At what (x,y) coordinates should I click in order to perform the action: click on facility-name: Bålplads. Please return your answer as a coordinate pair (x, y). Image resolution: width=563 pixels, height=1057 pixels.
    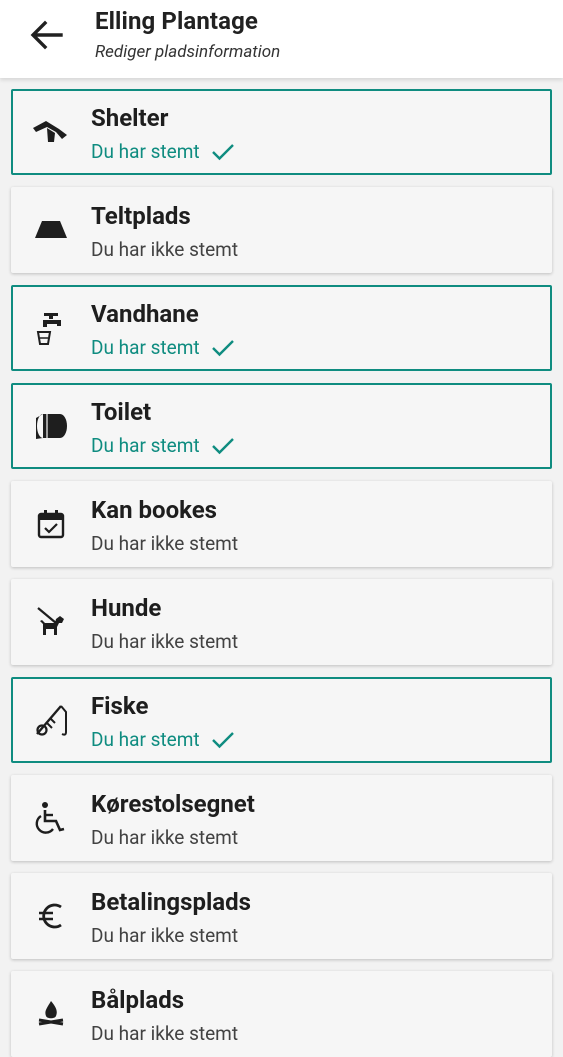
    Looking at the image, I should click on (138, 1000).